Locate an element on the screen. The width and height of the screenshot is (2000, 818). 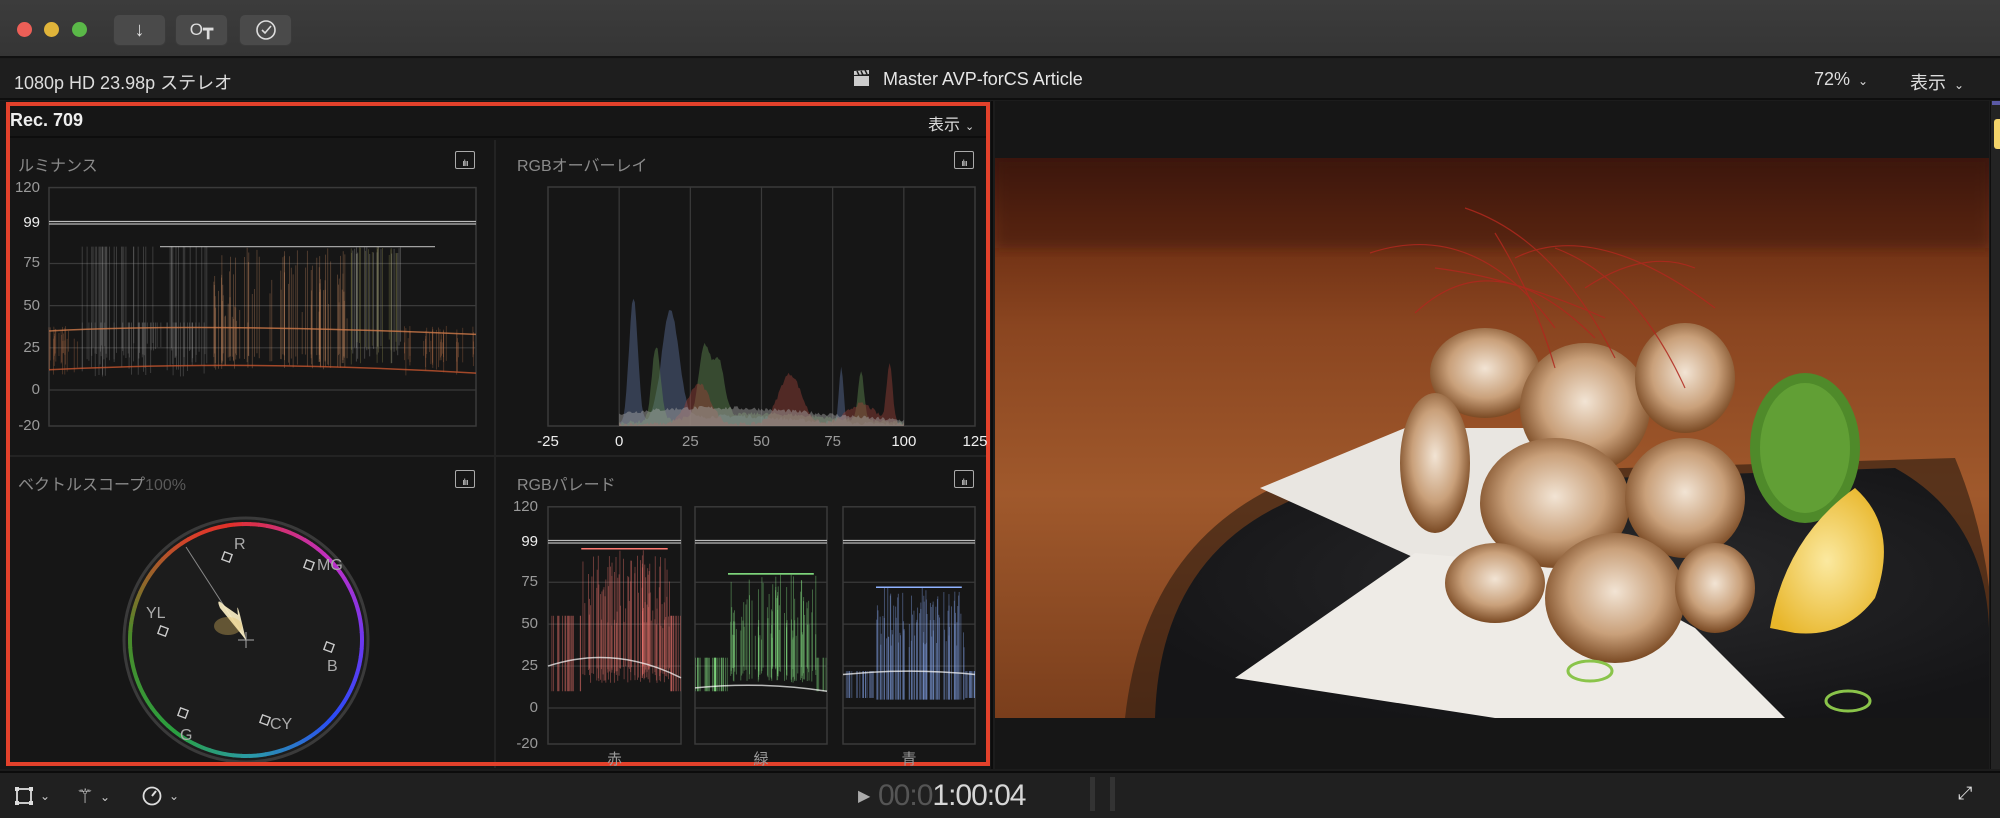
luma-tick-label: 120 is located at coordinates (27, 187).